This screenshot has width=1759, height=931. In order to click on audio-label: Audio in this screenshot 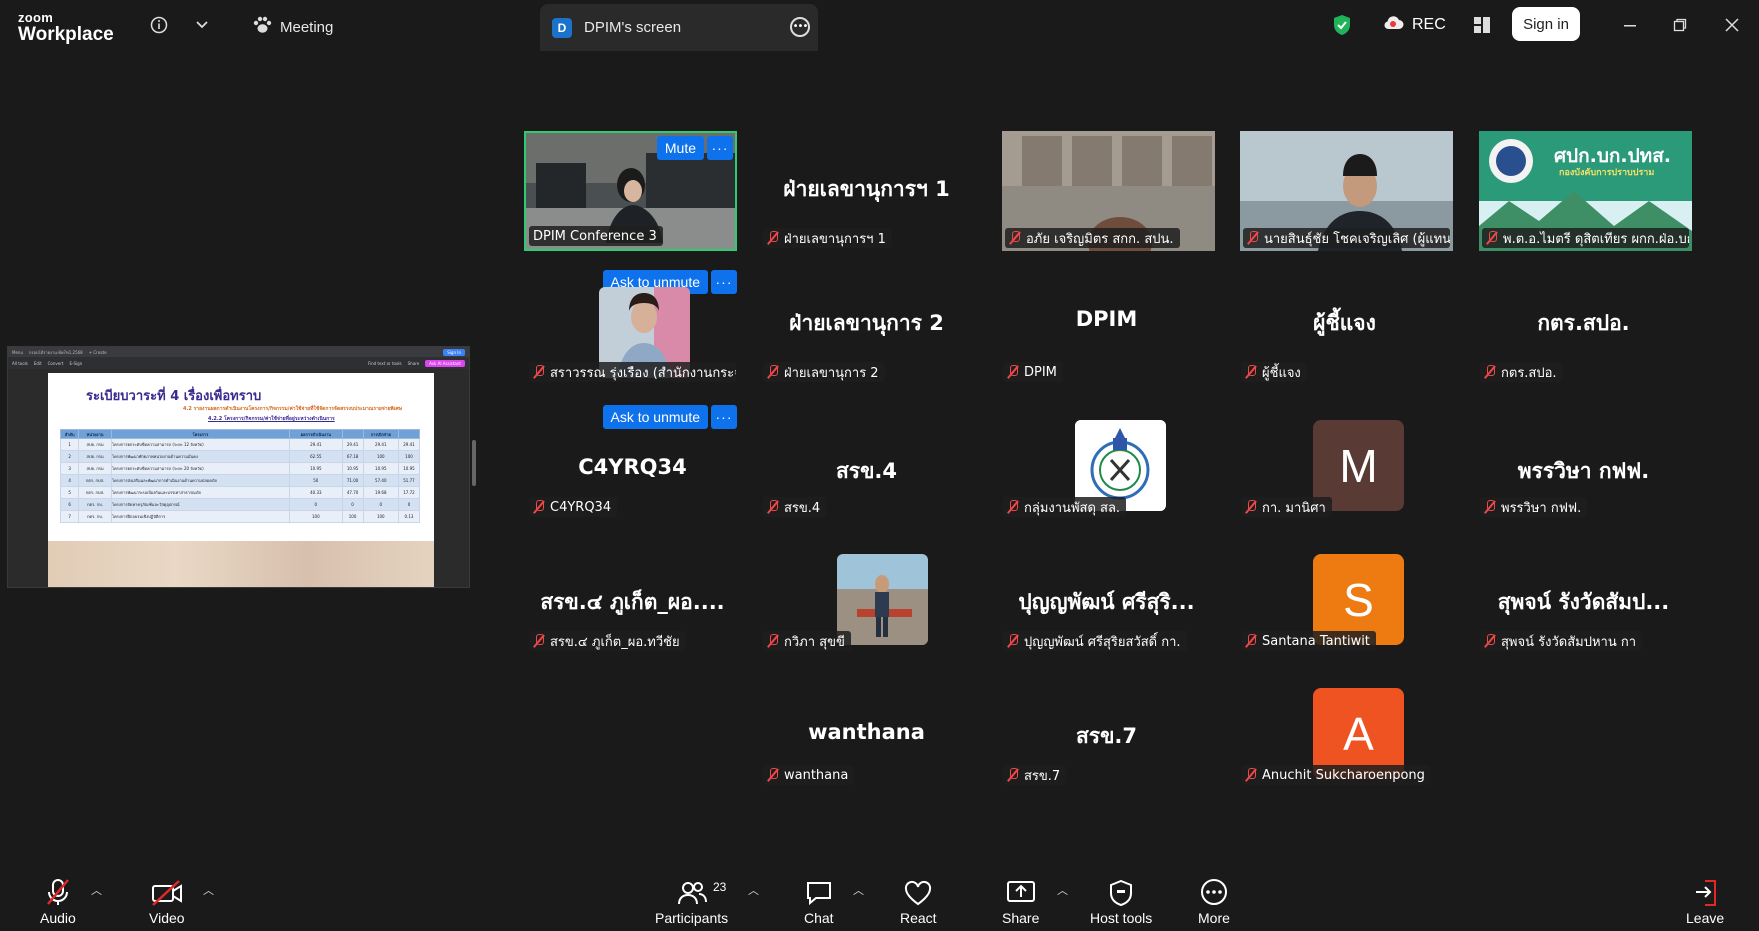, I will do `click(58, 918)`.